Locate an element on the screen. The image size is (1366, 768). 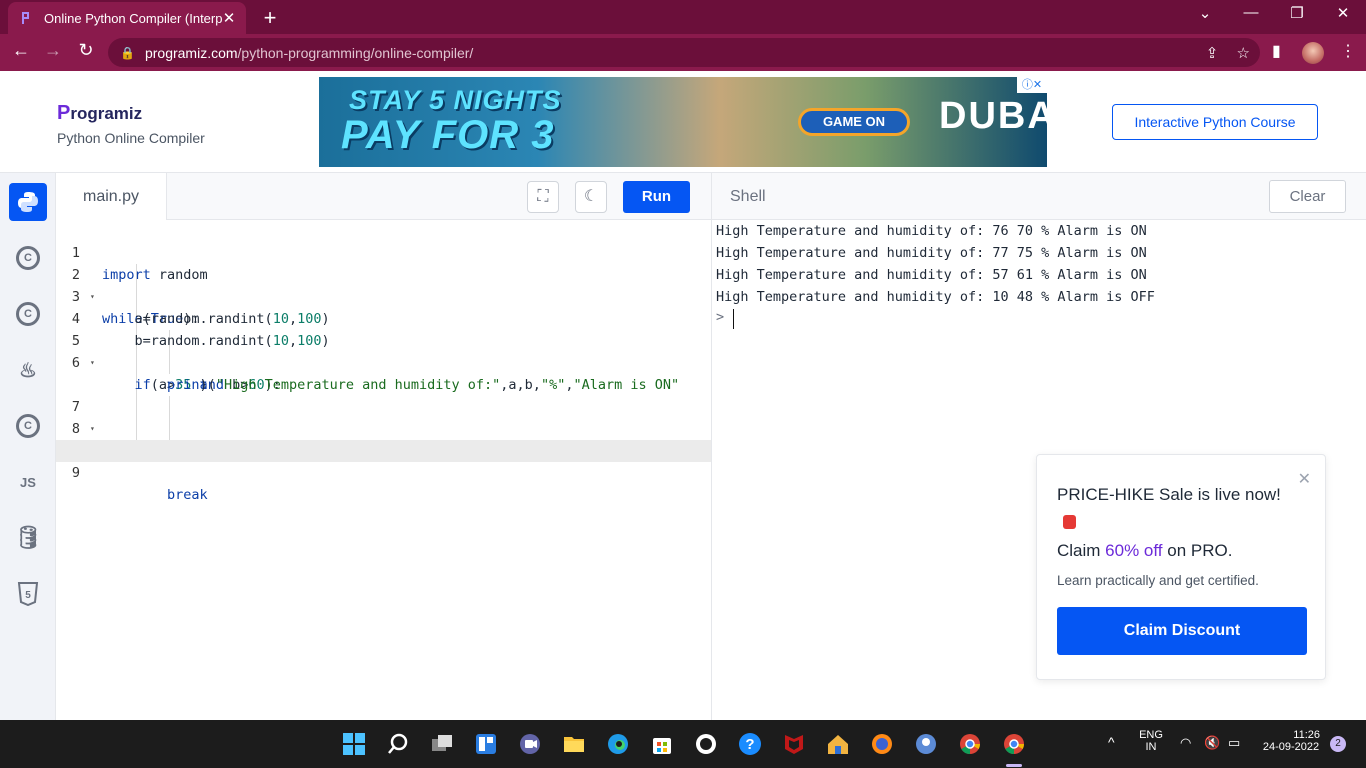
sidebar-item-python is located at coordinates (28, 202).